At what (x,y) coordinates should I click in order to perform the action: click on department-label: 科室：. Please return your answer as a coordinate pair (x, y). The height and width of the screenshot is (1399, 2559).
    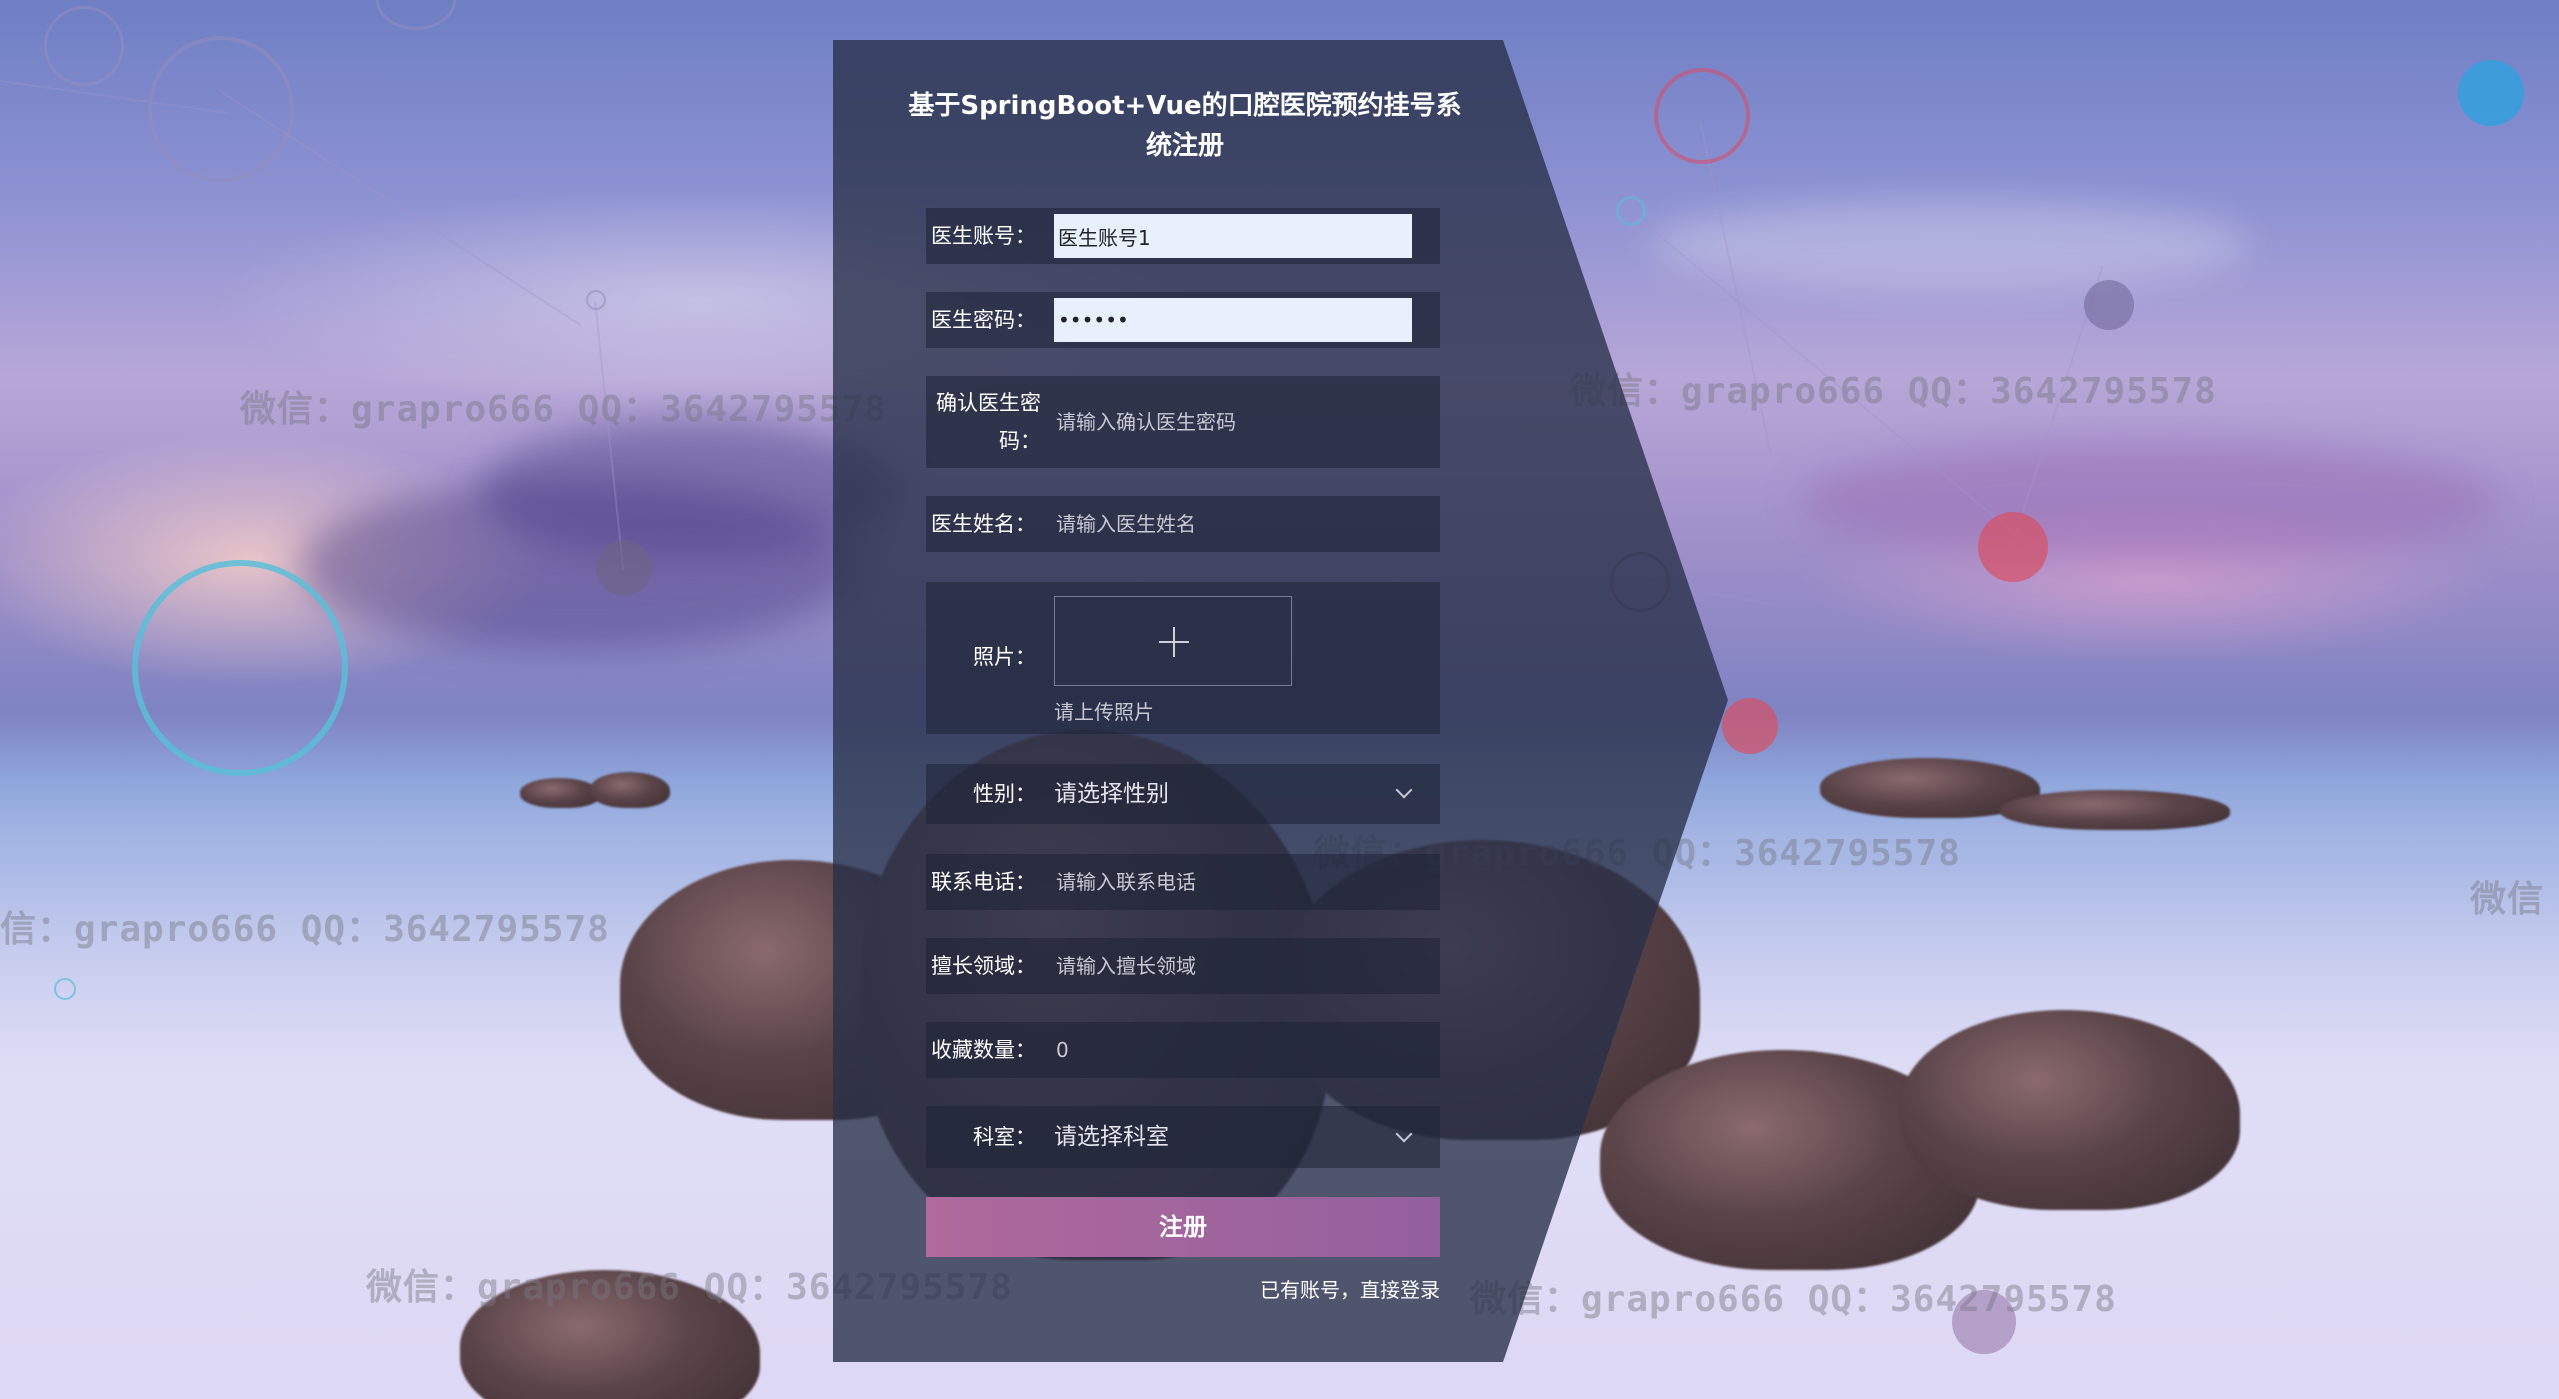
    Looking at the image, I should click on (1004, 1137).